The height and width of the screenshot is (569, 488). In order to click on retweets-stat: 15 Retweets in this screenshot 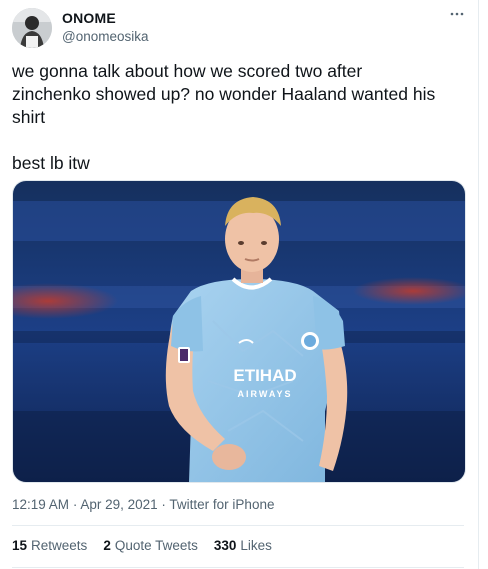, I will do `click(49, 545)`.